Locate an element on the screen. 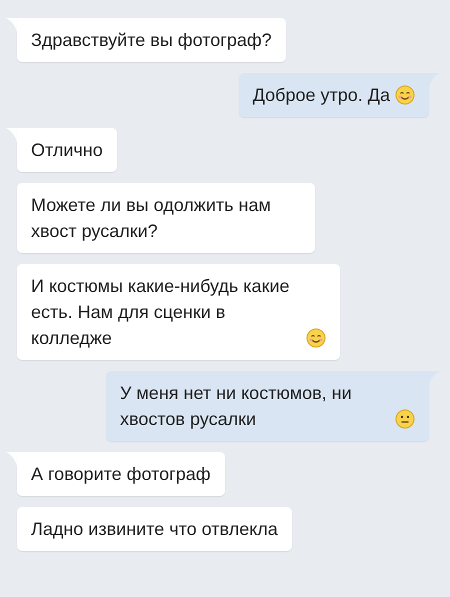 The image size is (450, 597). message-text: Ладно извините что отвлекла is located at coordinates (154, 529).